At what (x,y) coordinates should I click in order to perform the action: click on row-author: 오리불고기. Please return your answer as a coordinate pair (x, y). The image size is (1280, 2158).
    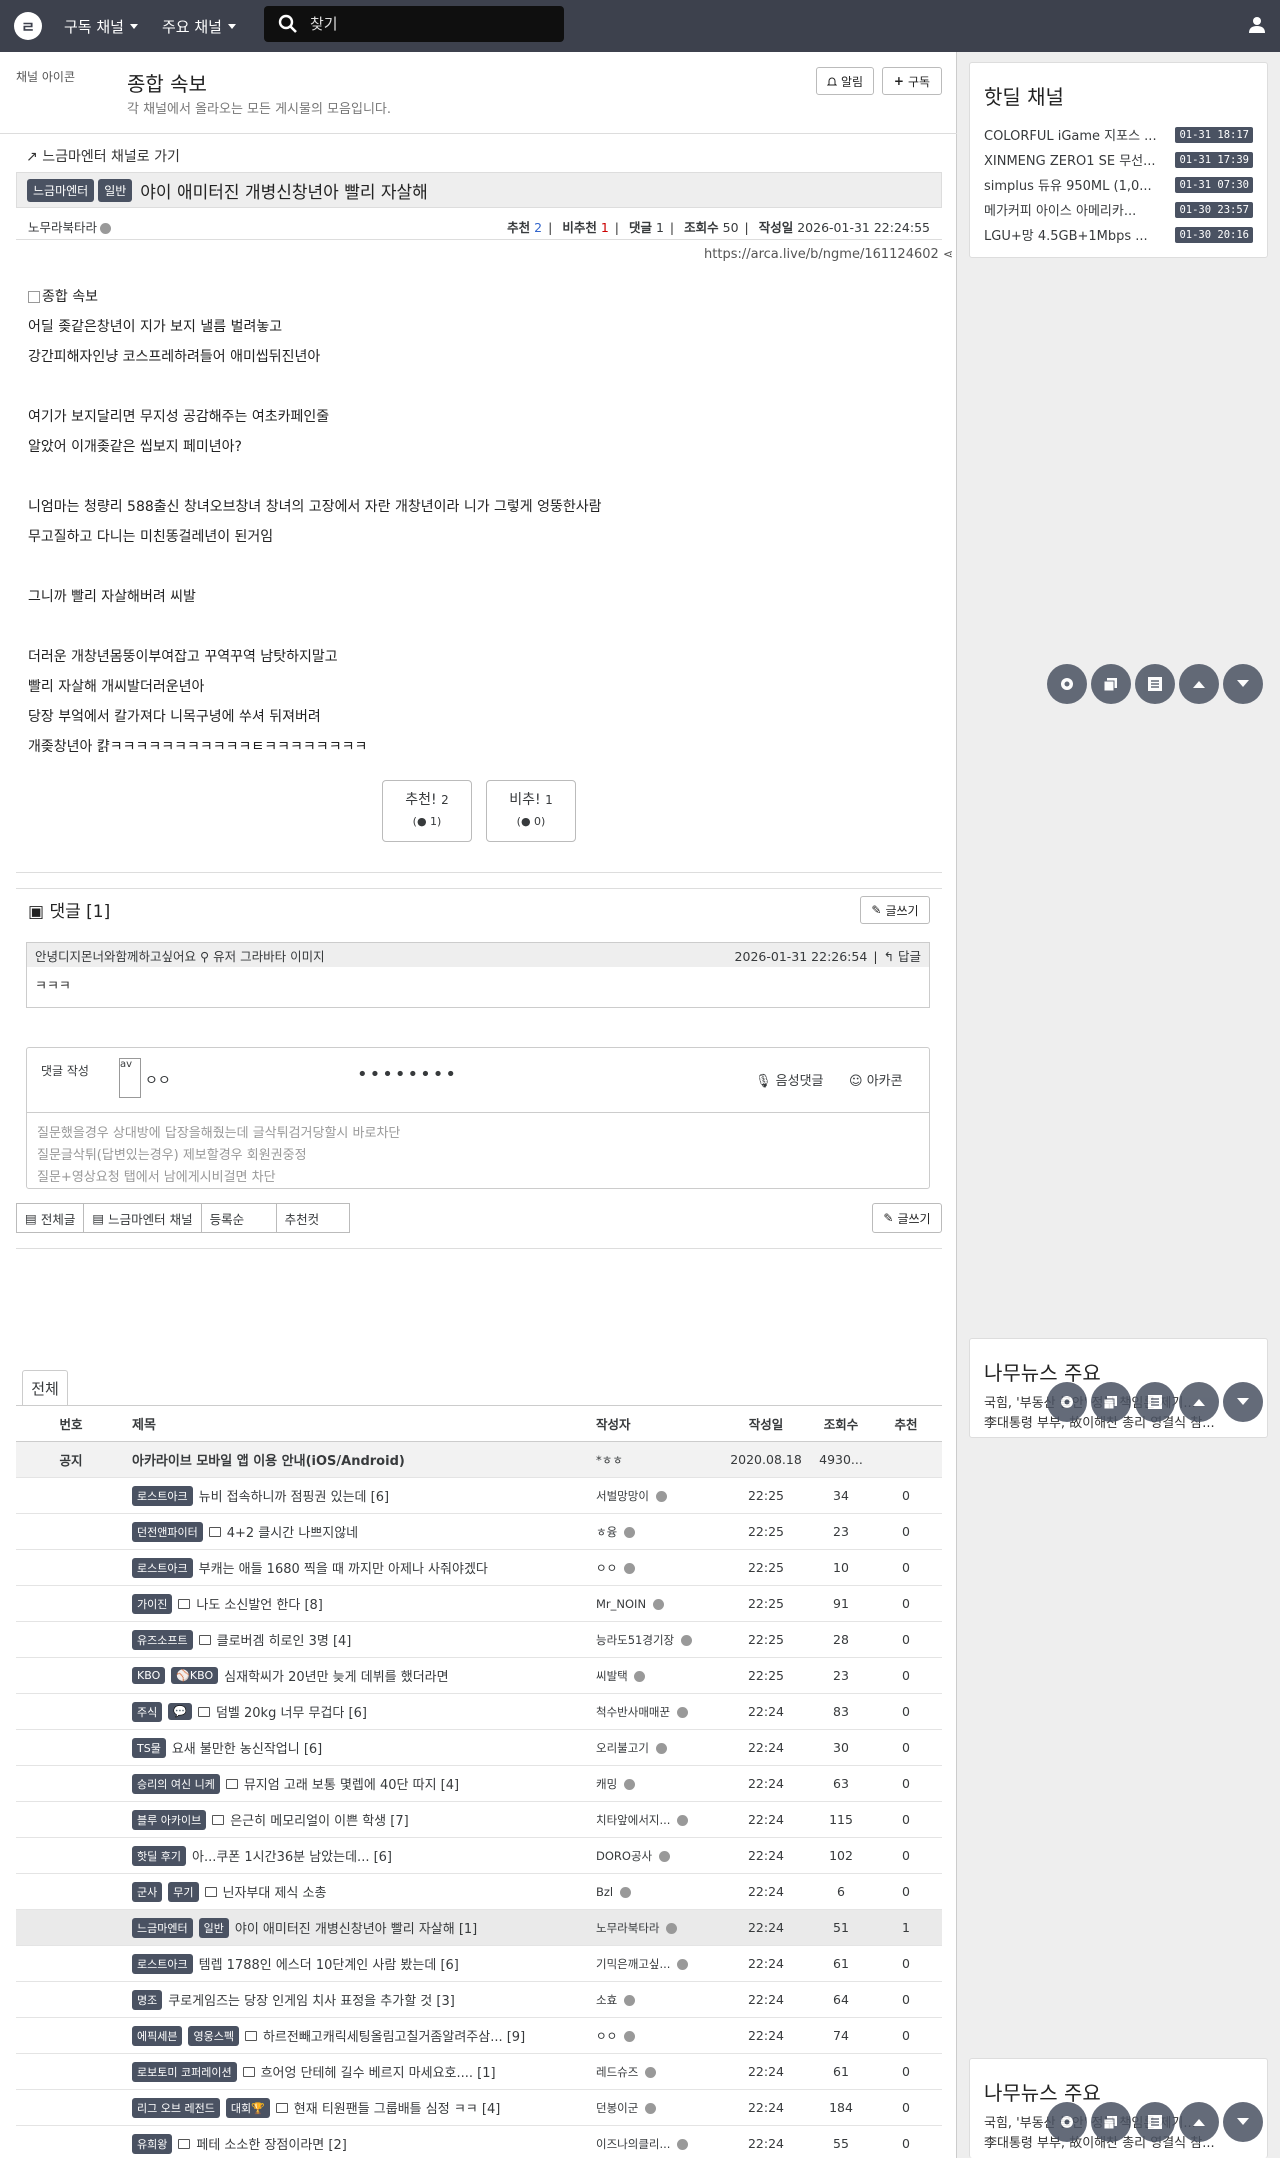
    Looking at the image, I should click on (661, 1748).